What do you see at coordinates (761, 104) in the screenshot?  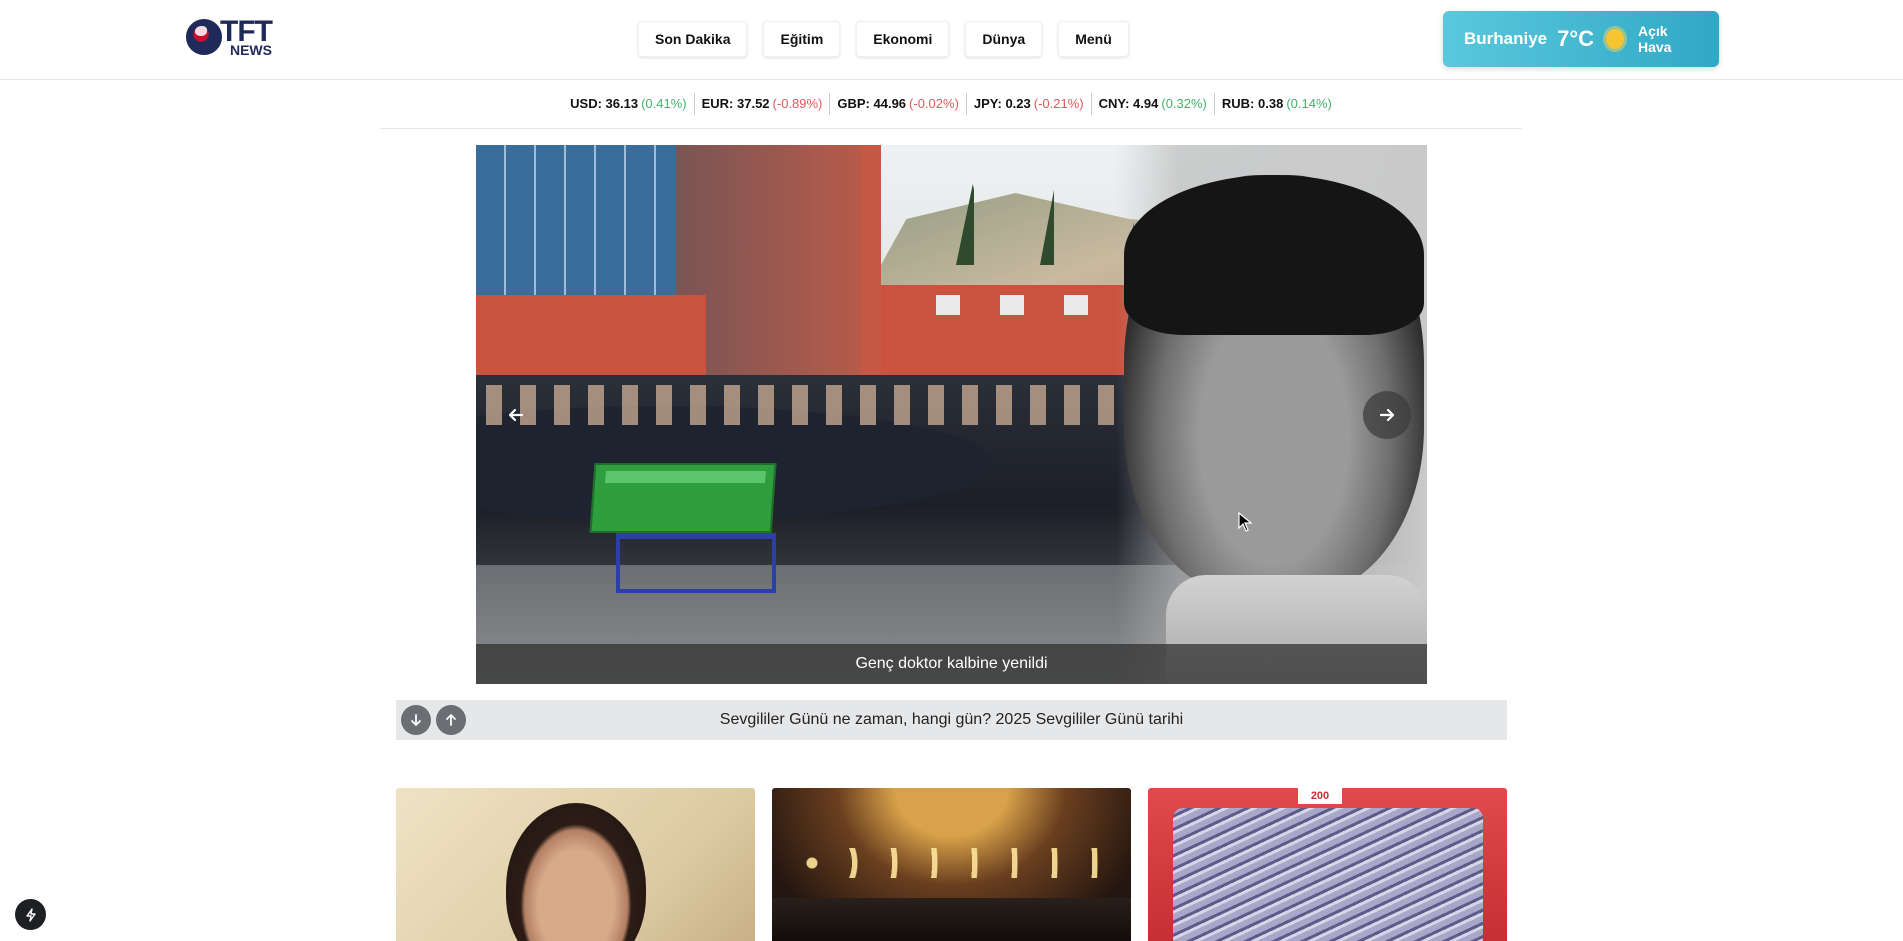 I see `currency-eur: EUR: 37.52 (-0.89%)` at bounding box center [761, 104].